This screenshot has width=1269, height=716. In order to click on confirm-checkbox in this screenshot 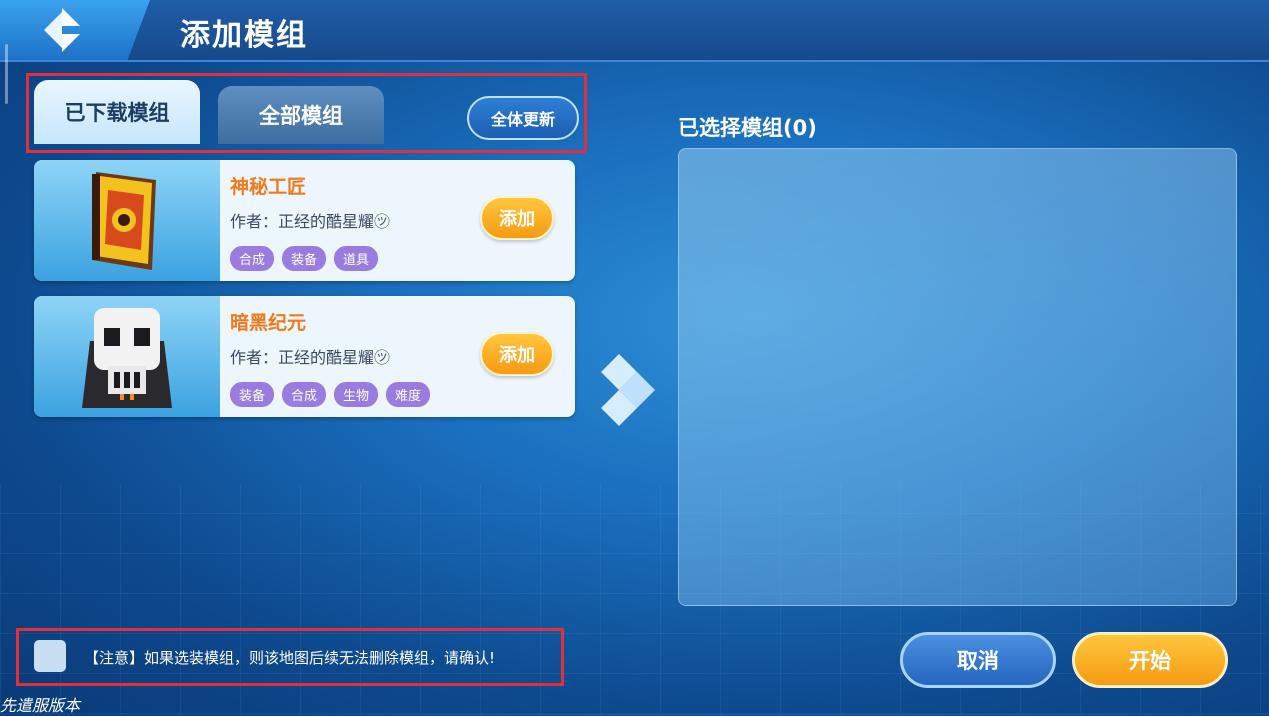, I will do `click(50, 656)`.